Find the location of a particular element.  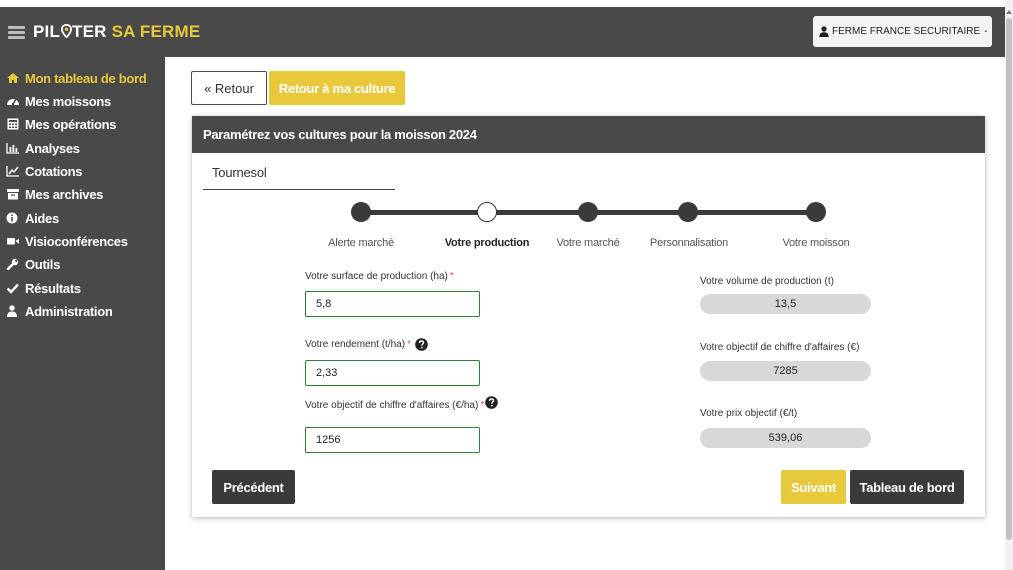

step-label: Votre moisson is located at coordinates (815, 243).